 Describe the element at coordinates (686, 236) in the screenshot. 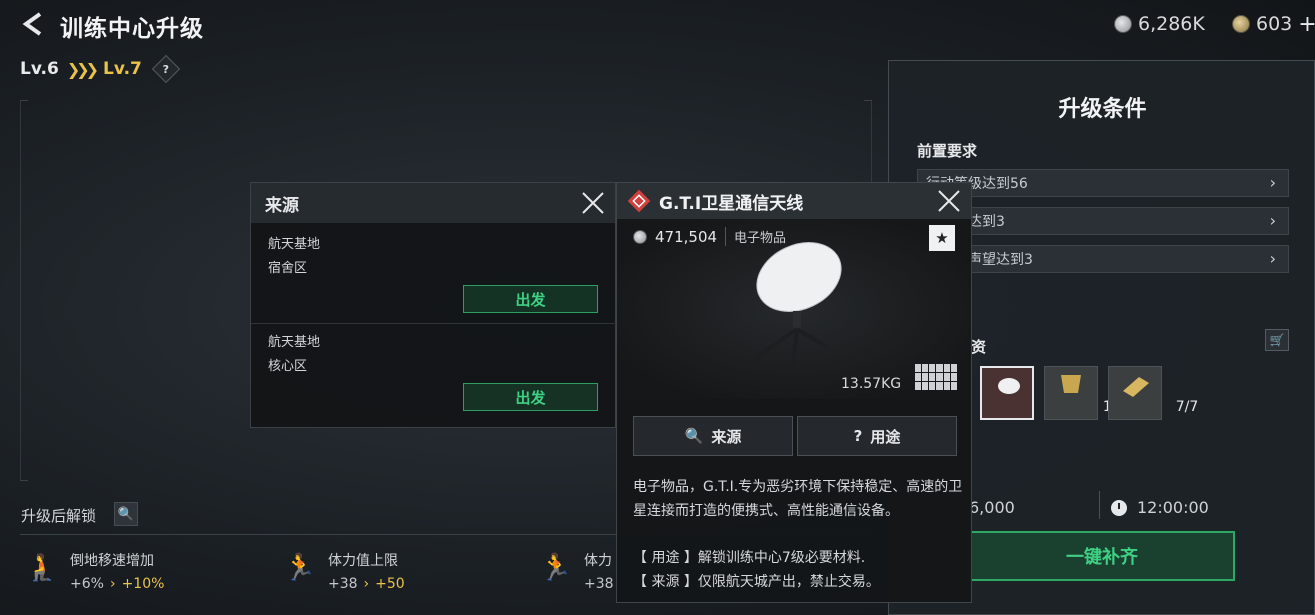

I see `item-price: 471,504` at that location.